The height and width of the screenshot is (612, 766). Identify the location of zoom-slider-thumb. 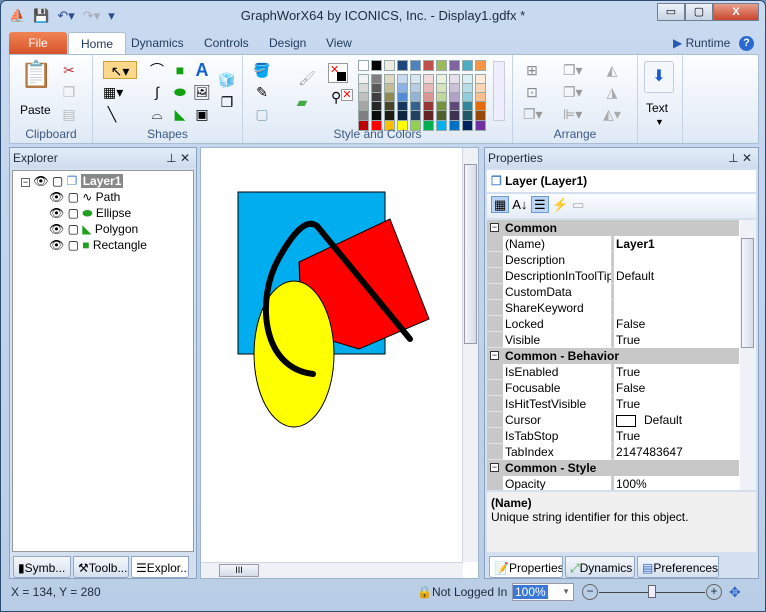
(652, 591).